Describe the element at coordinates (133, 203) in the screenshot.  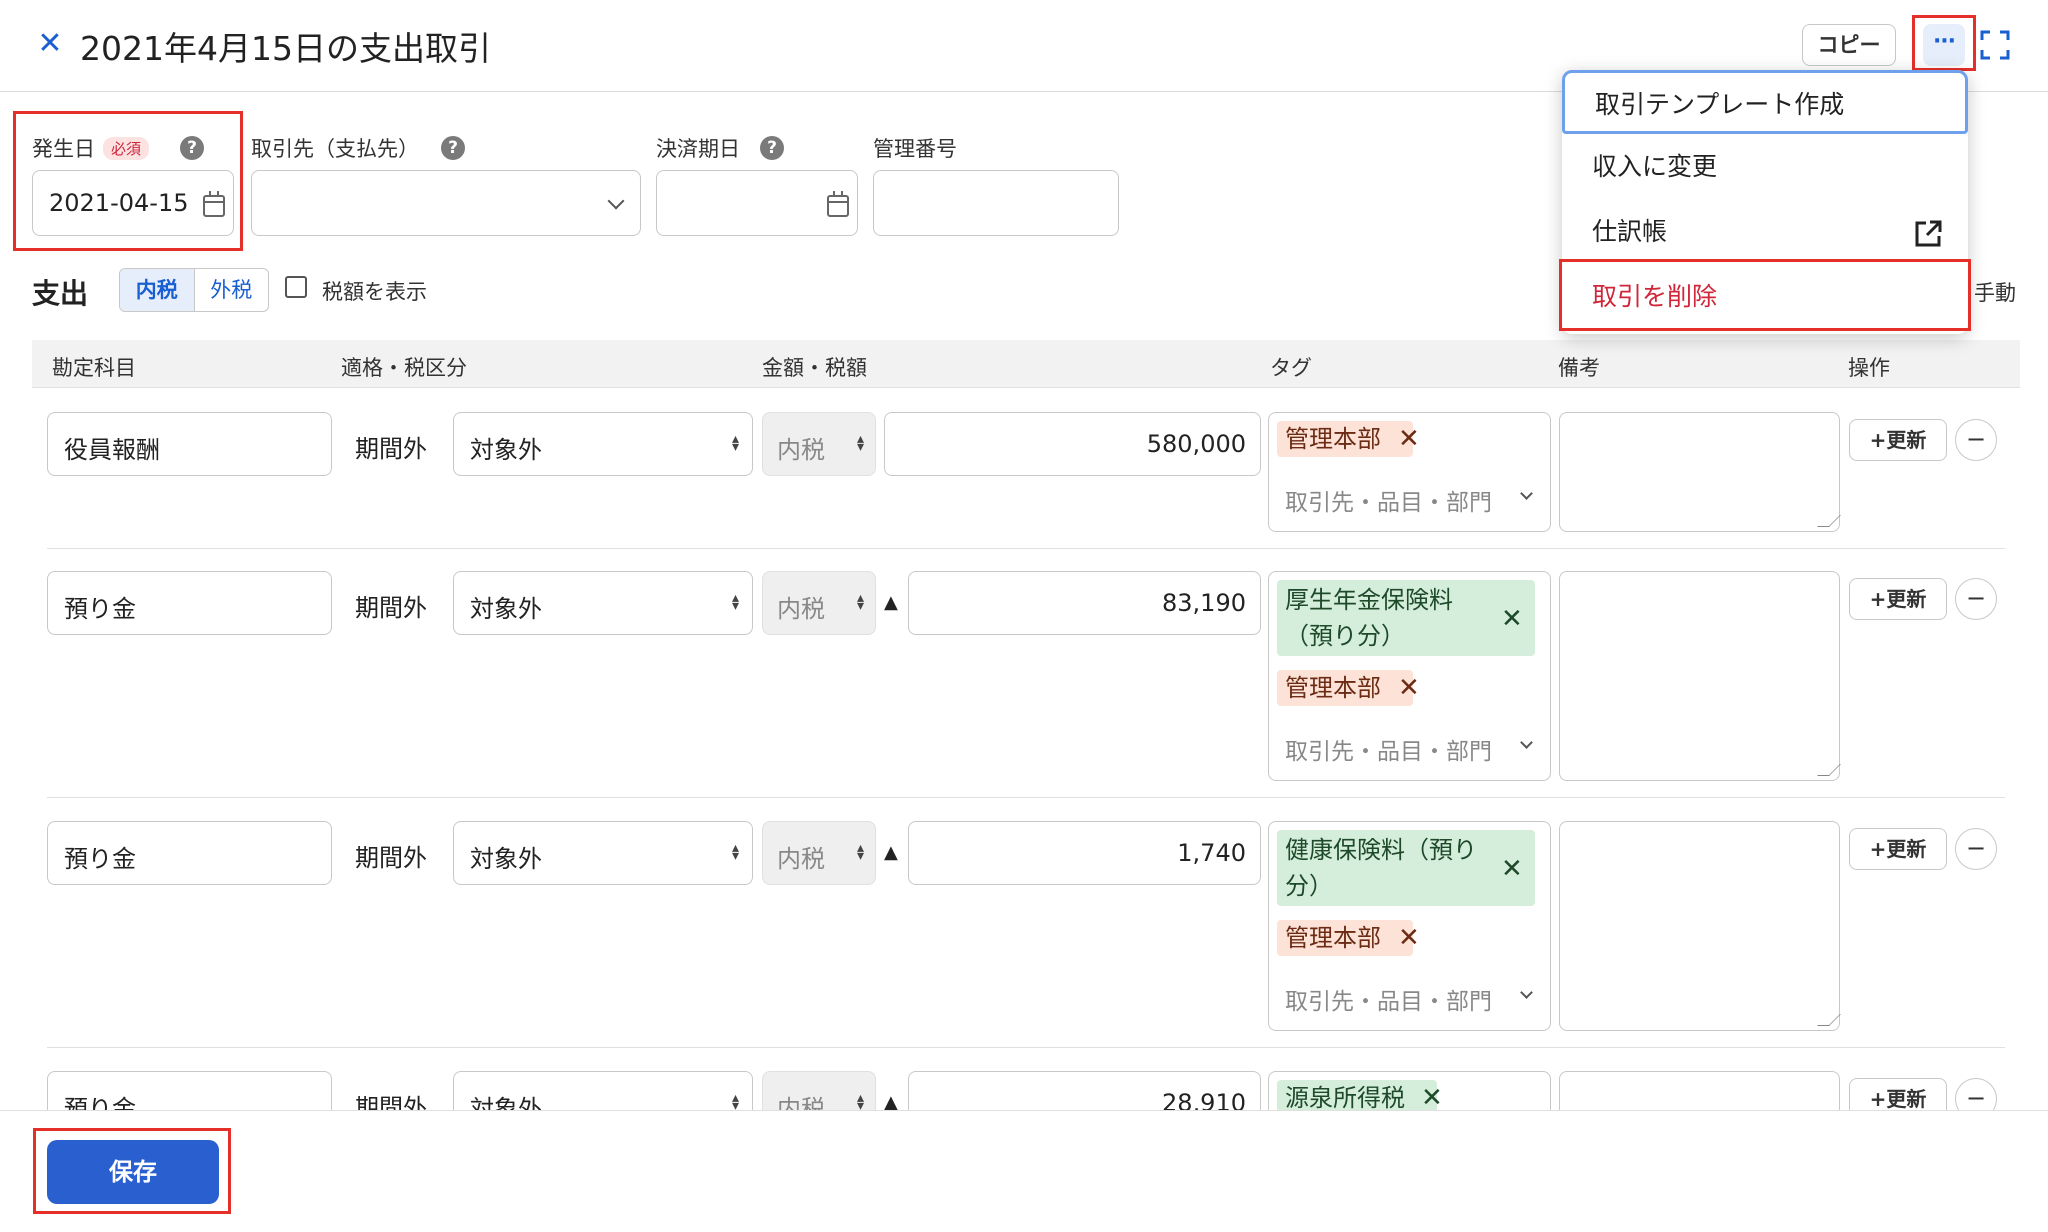
I see `date-field: 2021-04-15` at that location.